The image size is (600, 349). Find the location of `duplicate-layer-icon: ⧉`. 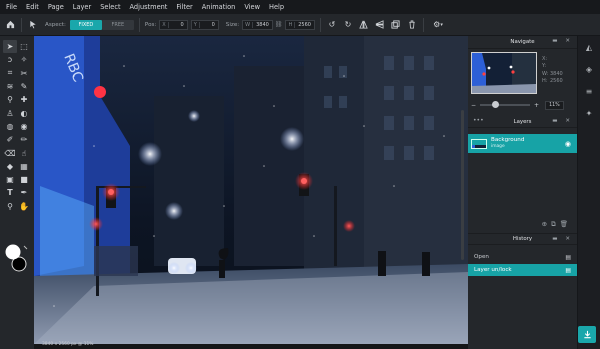

duplicate-layer-icon: ⧉ is located at coordinates (555, 224).